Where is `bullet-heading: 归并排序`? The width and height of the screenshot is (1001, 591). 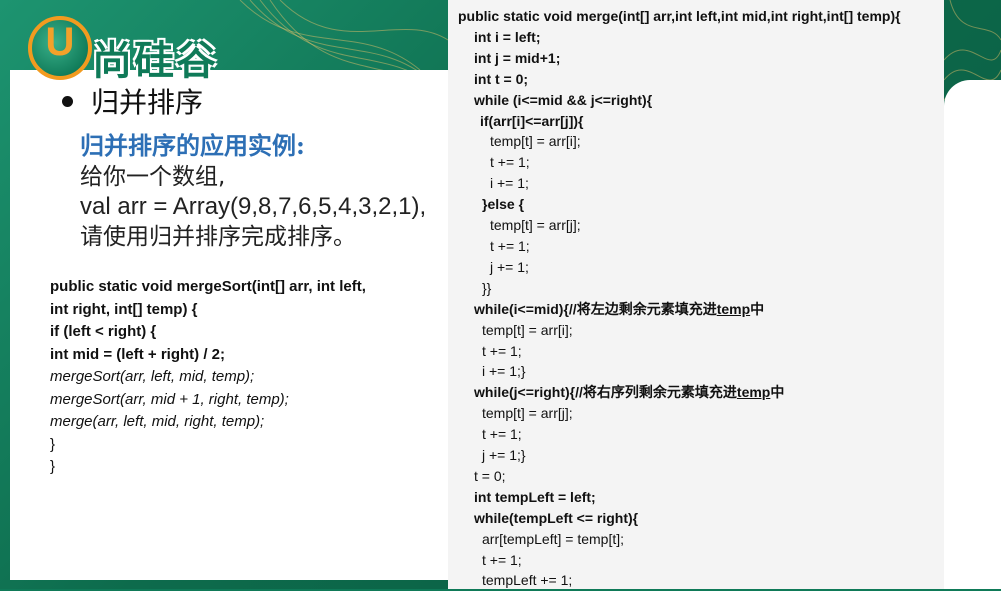 bullet-heading: 归并排序 is located at coordinates (133, 101).